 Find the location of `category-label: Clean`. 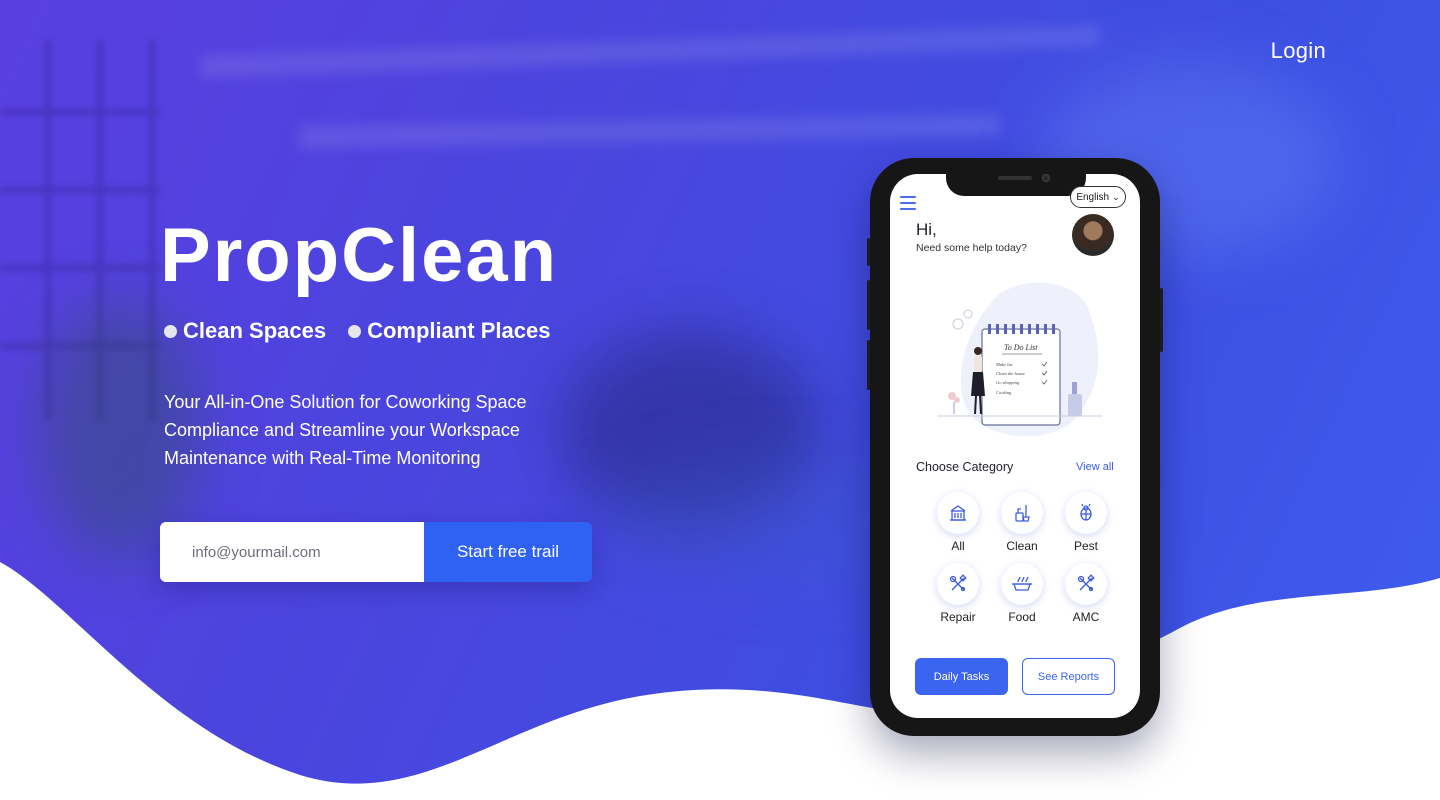

category-label: Clean is located at coordinates (1022, 546).